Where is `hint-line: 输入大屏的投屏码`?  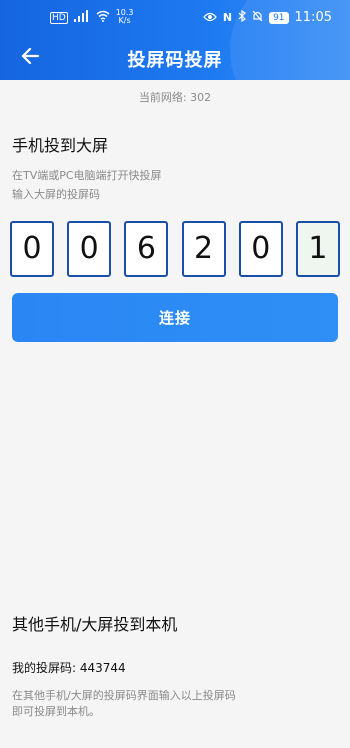 hint-line: 输入大屏的投屏码 is located at coordinates (56, 194).